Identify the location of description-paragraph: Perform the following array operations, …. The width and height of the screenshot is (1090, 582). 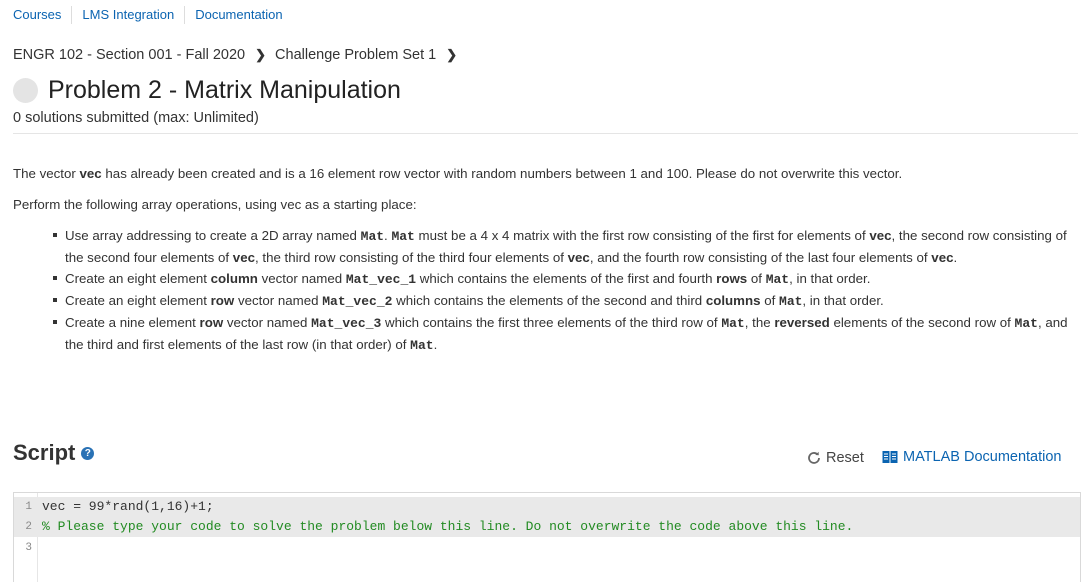
(215, 204).